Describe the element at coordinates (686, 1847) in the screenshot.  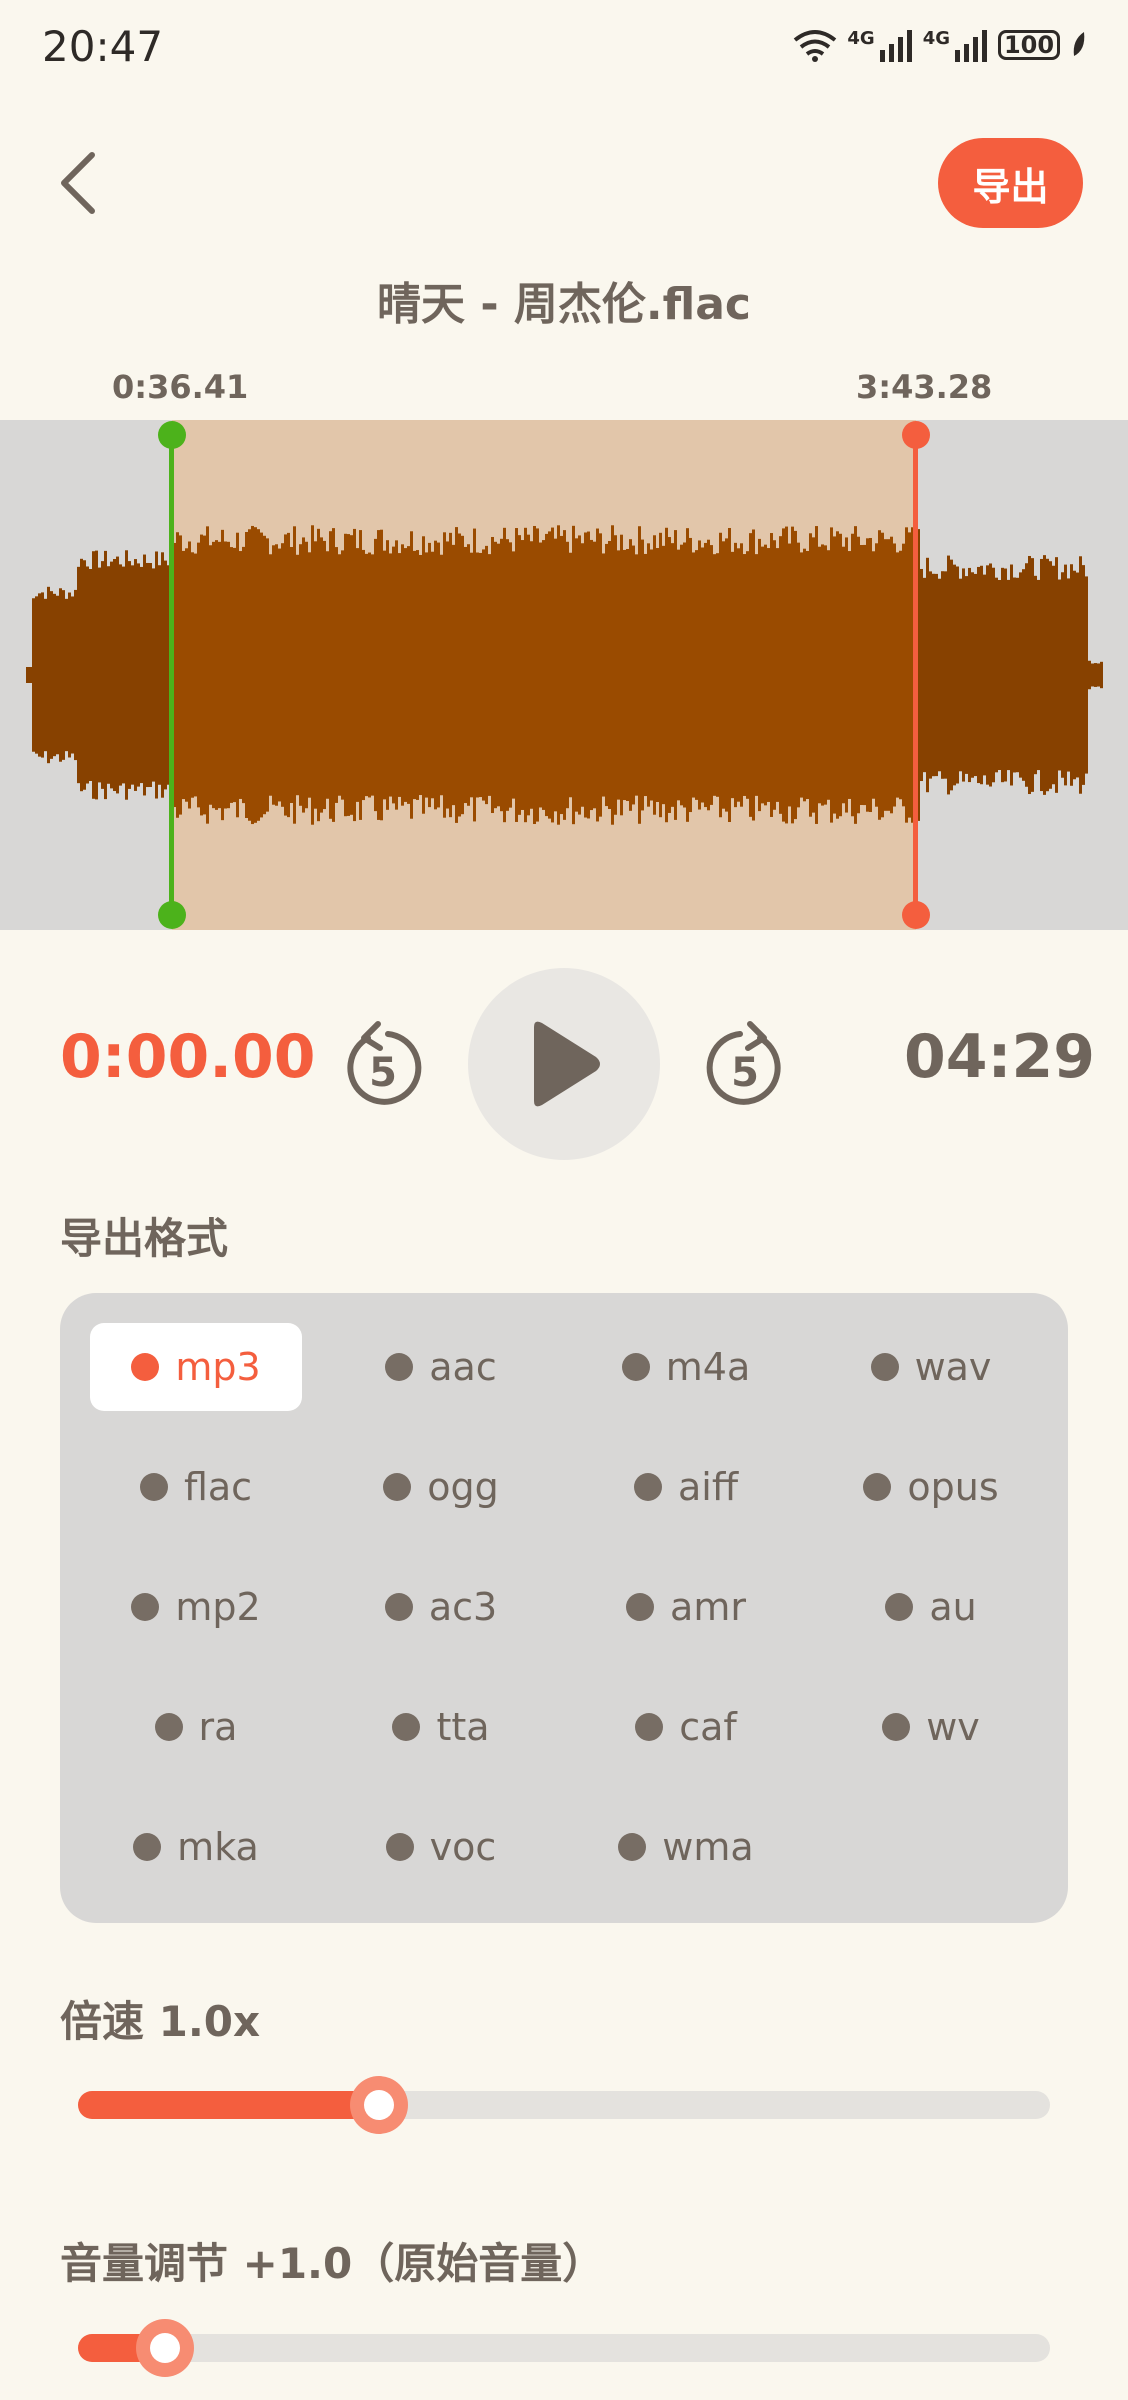
I see `format-option-wma: wma` at that location.